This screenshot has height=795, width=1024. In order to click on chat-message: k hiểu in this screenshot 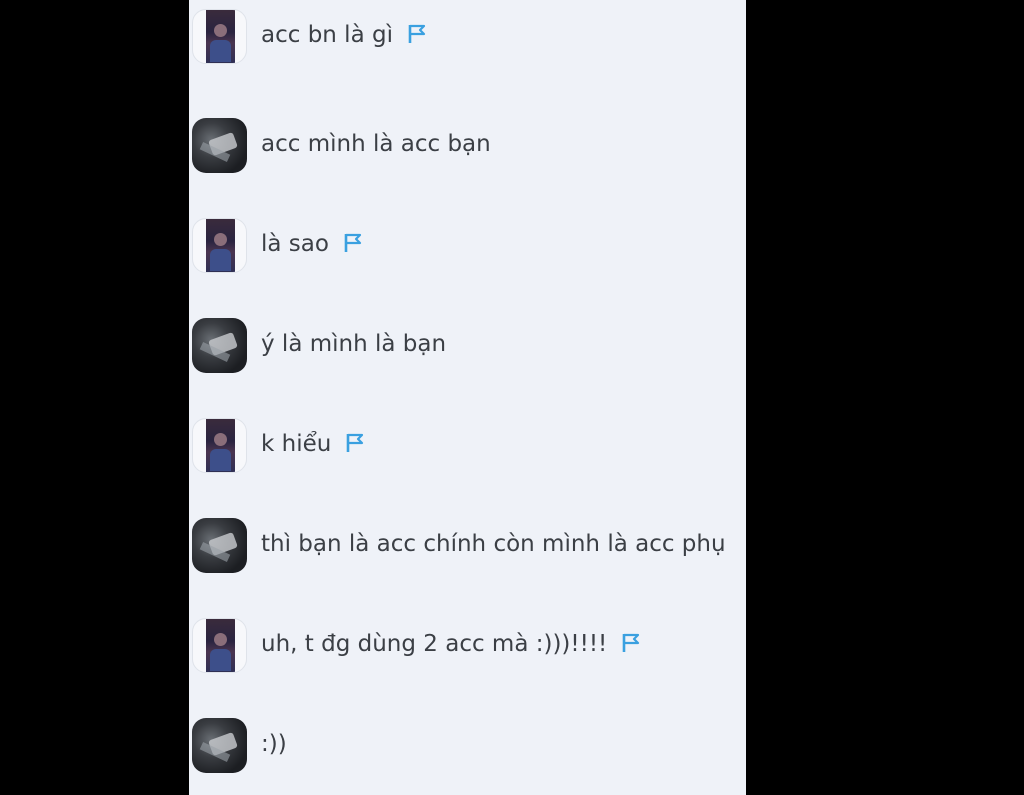, I will do `click(467, 445)`.